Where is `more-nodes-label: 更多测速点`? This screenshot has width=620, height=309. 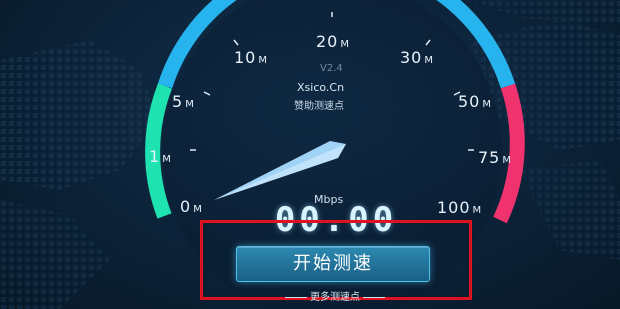 more-nodes-label: 更多测速点 is located at coordinates (335, 297).